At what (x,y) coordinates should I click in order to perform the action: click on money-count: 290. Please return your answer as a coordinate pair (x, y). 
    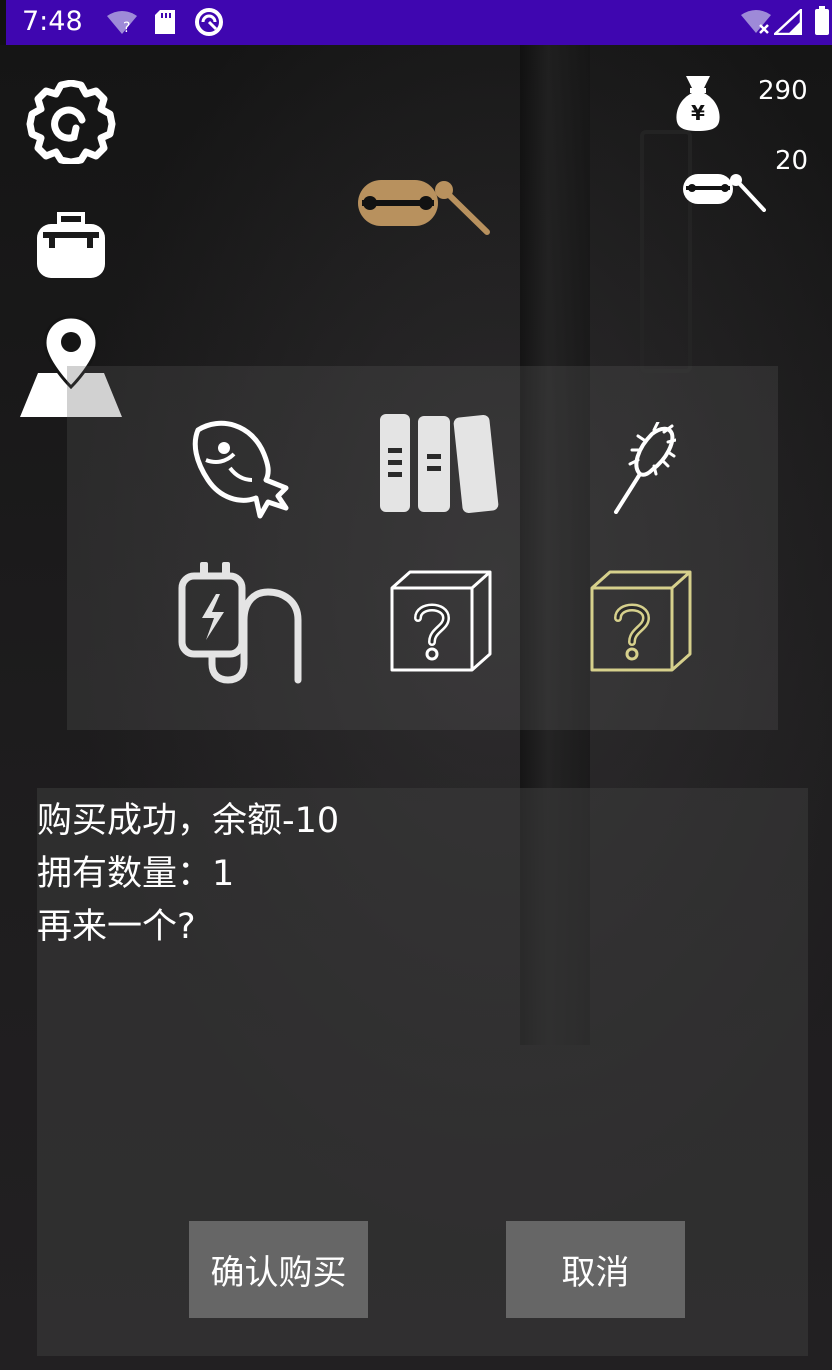
    Looking at the image, I should click on (783, 91).